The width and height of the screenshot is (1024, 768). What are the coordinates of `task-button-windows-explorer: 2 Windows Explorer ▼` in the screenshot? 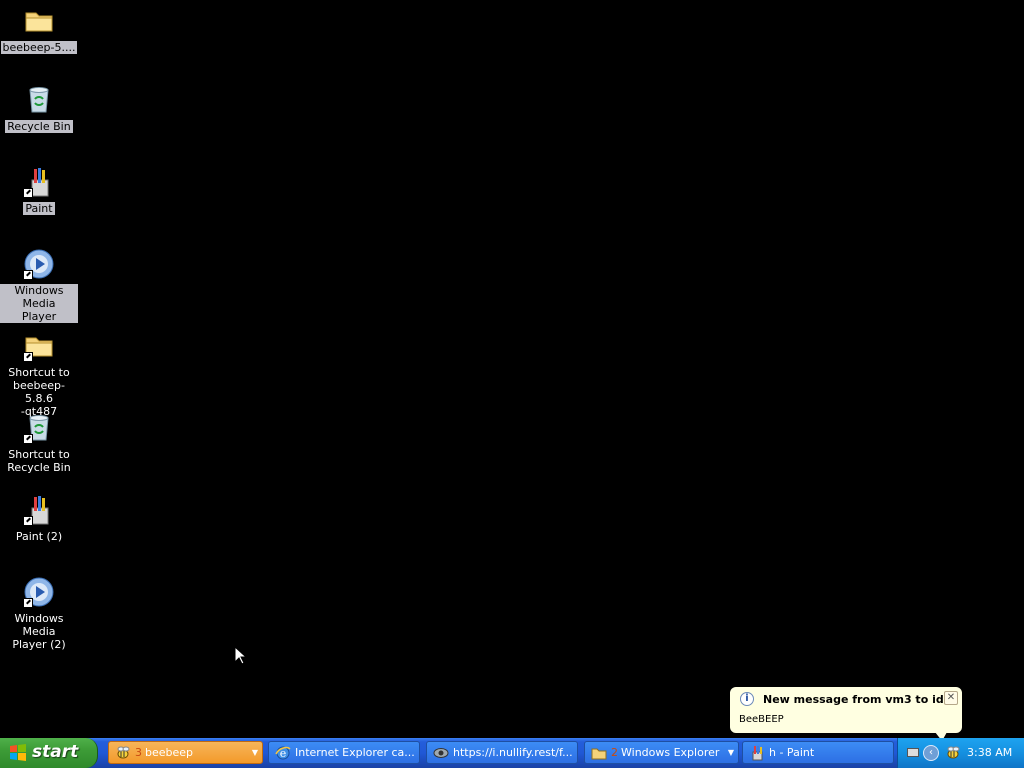 It's located at (661, 752).